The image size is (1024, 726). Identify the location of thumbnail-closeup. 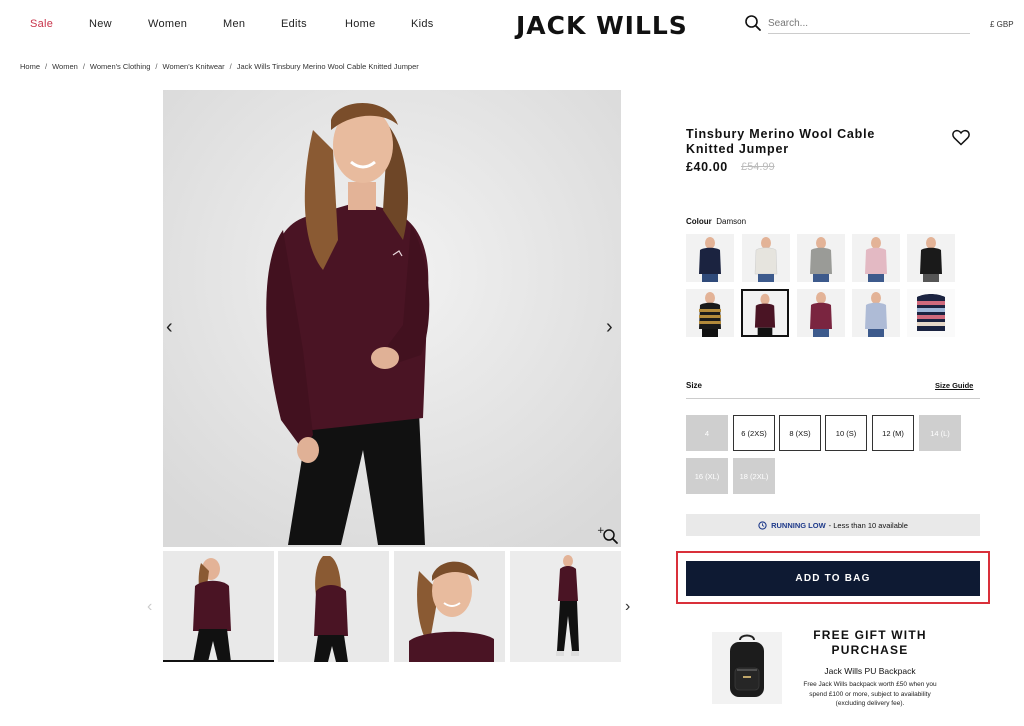
(449, 606).